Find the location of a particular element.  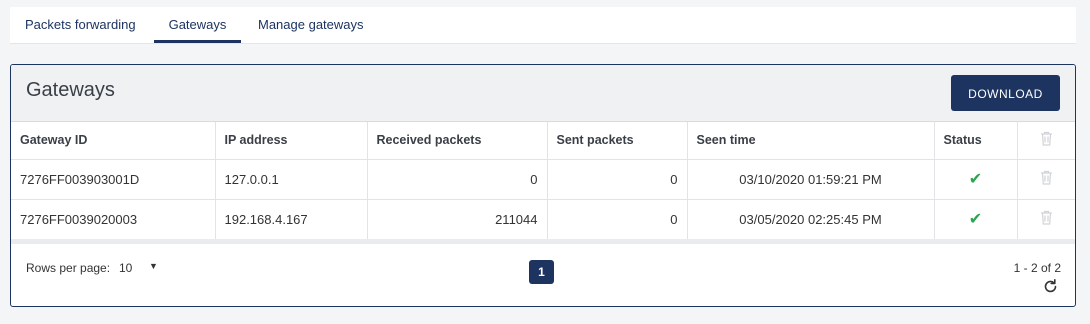

delete-all-cell is located at coordinates (1046, 141).